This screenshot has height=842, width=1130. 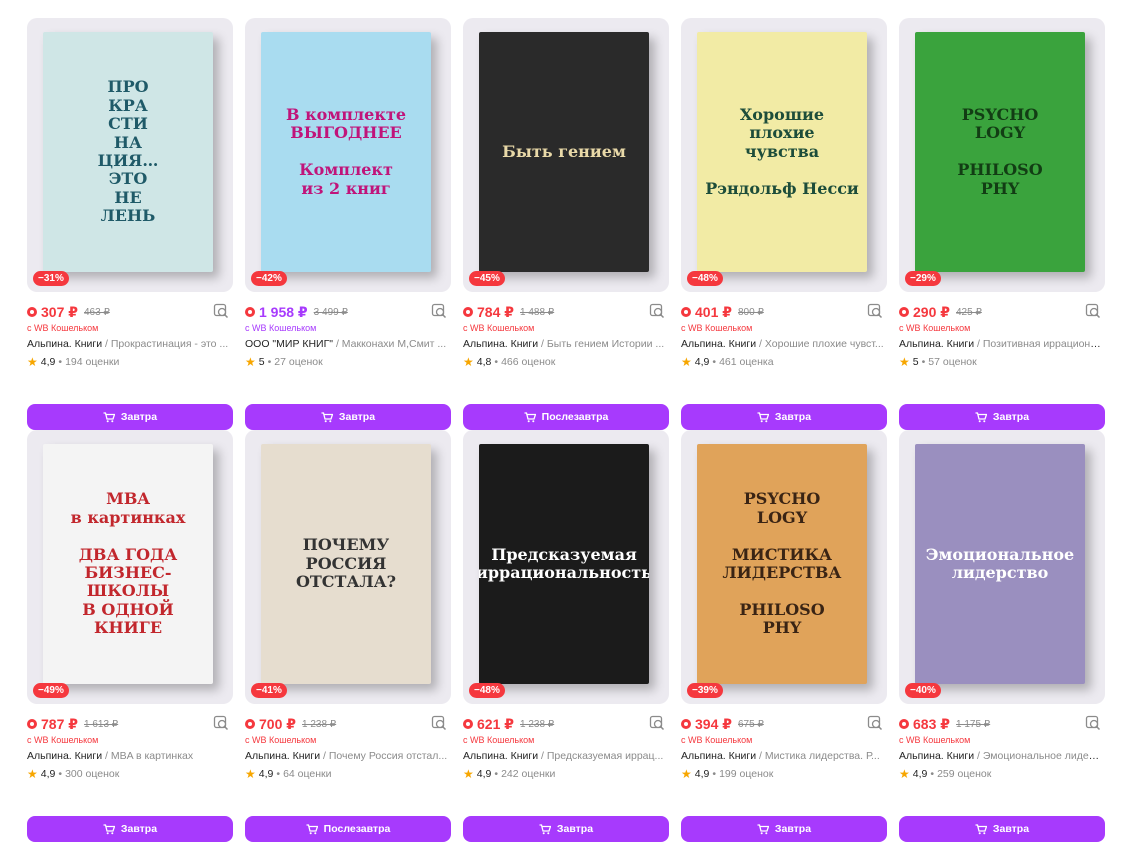 I want to click on reviews-count: 57 оценок, so click(x=952, y=362).